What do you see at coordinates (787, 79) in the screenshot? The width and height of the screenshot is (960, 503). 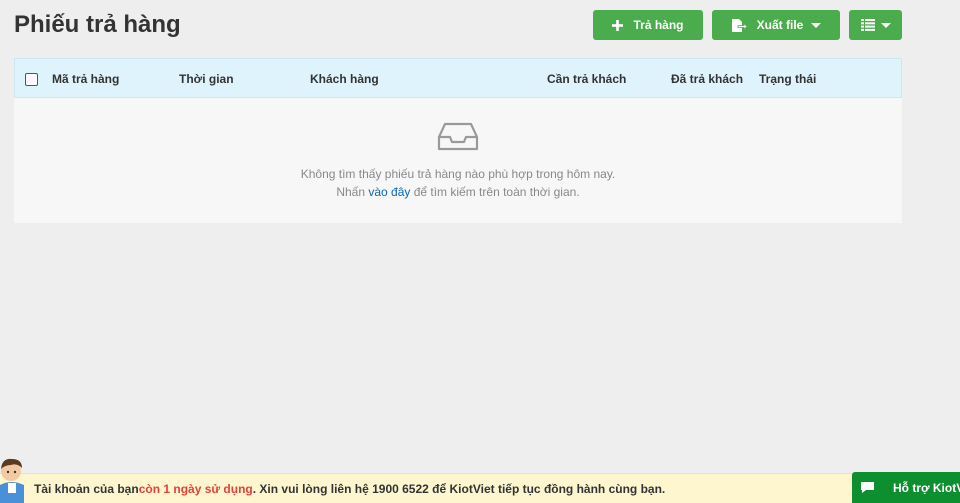 I see `column-status: Trạng thái` at bounding box center [787, 79].